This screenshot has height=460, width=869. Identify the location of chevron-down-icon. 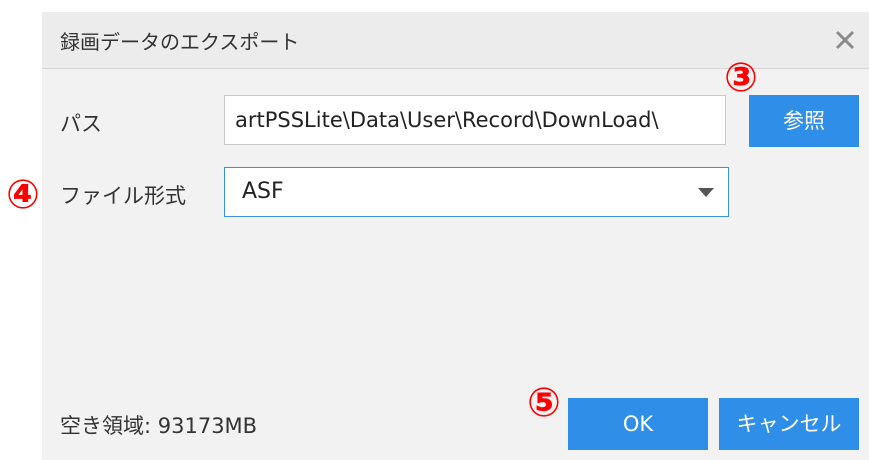
(706, 192).